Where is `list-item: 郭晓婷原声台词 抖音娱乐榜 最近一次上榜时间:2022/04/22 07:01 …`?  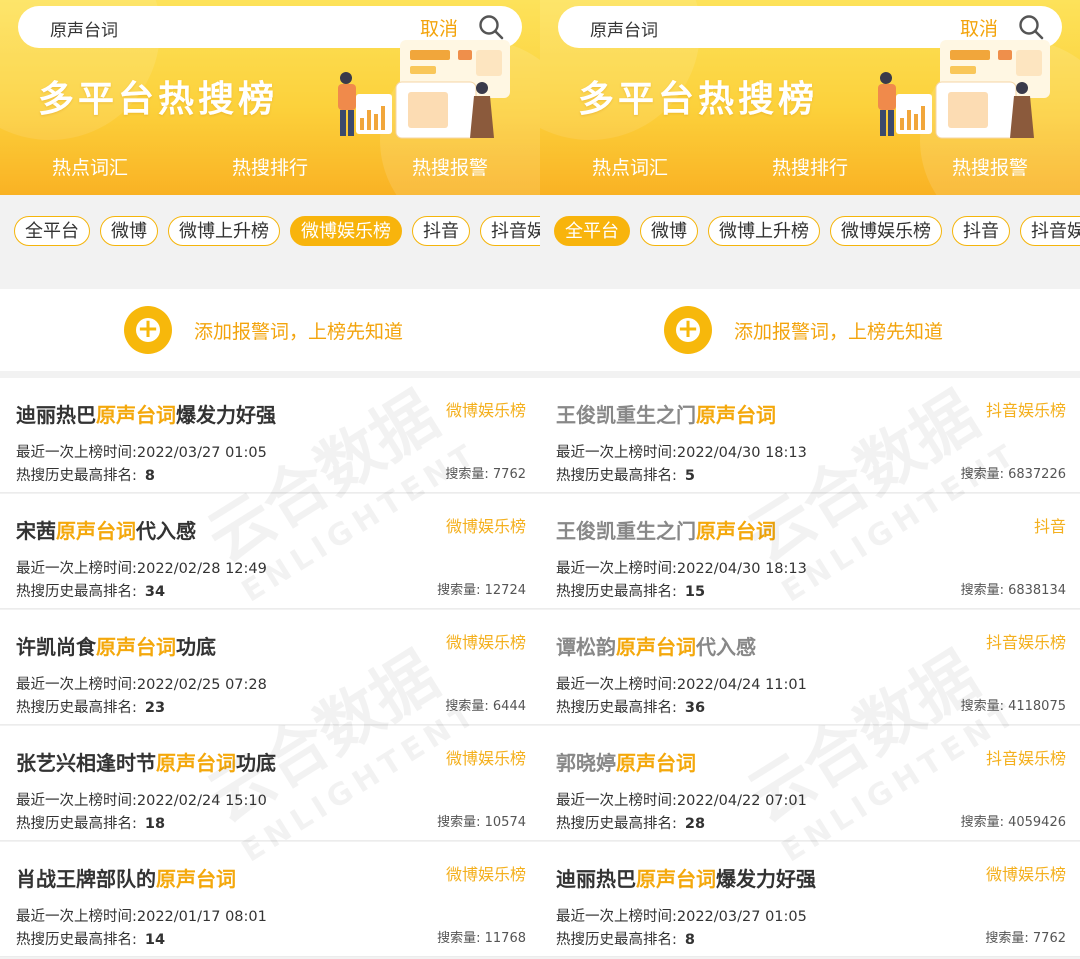 list-item: 郭晓婷原声台词 抖音娱乐榜 最近一次上榜时间:2022/04/22 07:01 … is located at coordinates (810, 783).